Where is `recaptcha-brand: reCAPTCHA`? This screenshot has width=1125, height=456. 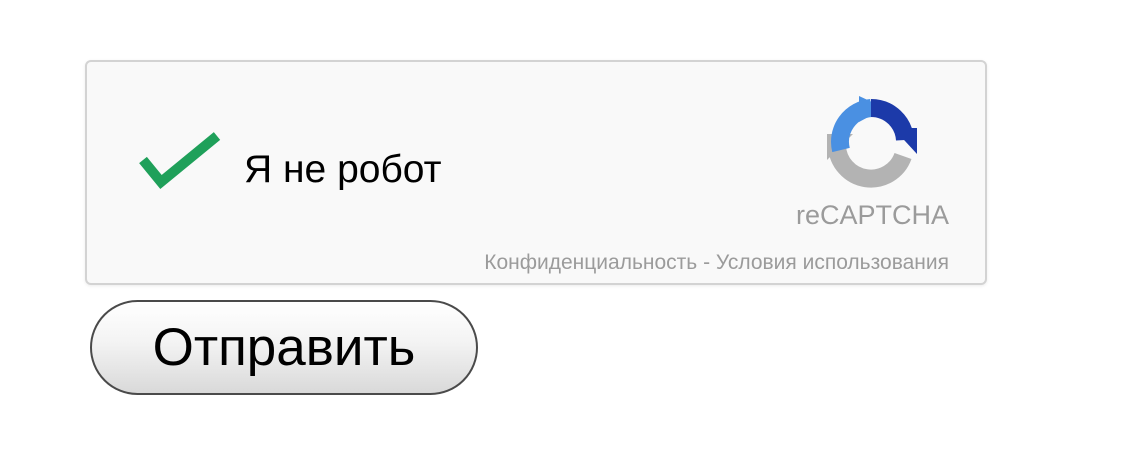 recaptcha-brand: reCAPTCHA is located at coordinates (872, 215).